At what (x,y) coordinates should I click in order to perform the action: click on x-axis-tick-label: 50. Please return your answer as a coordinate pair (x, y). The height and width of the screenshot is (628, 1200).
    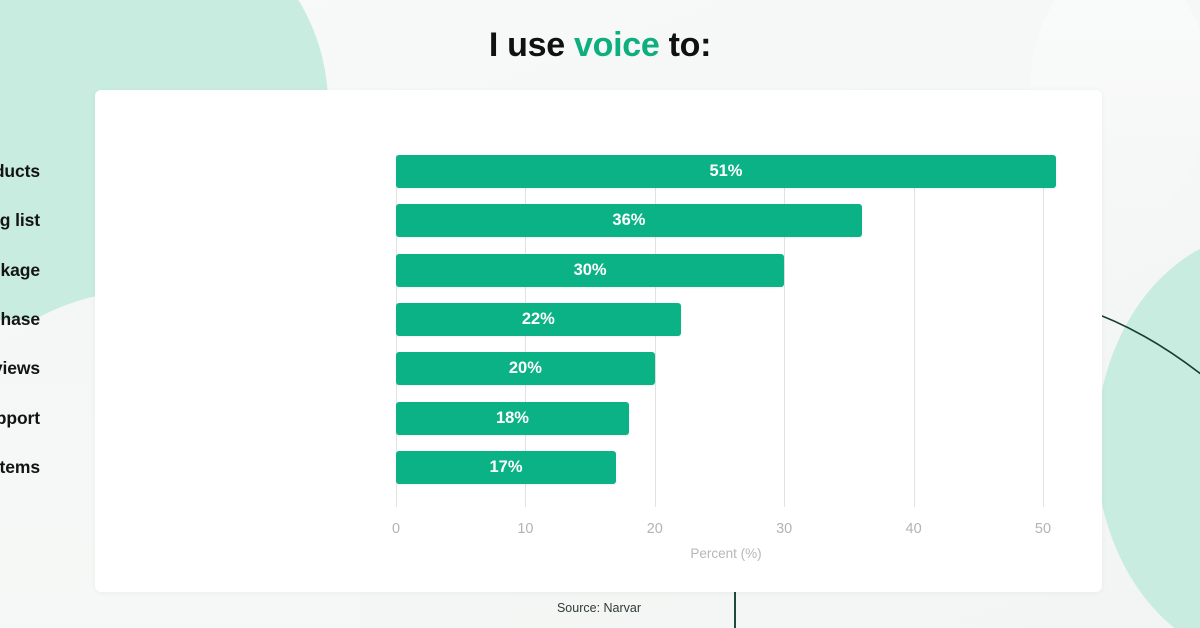
    Looking at the image, I should click on (1043, 529).